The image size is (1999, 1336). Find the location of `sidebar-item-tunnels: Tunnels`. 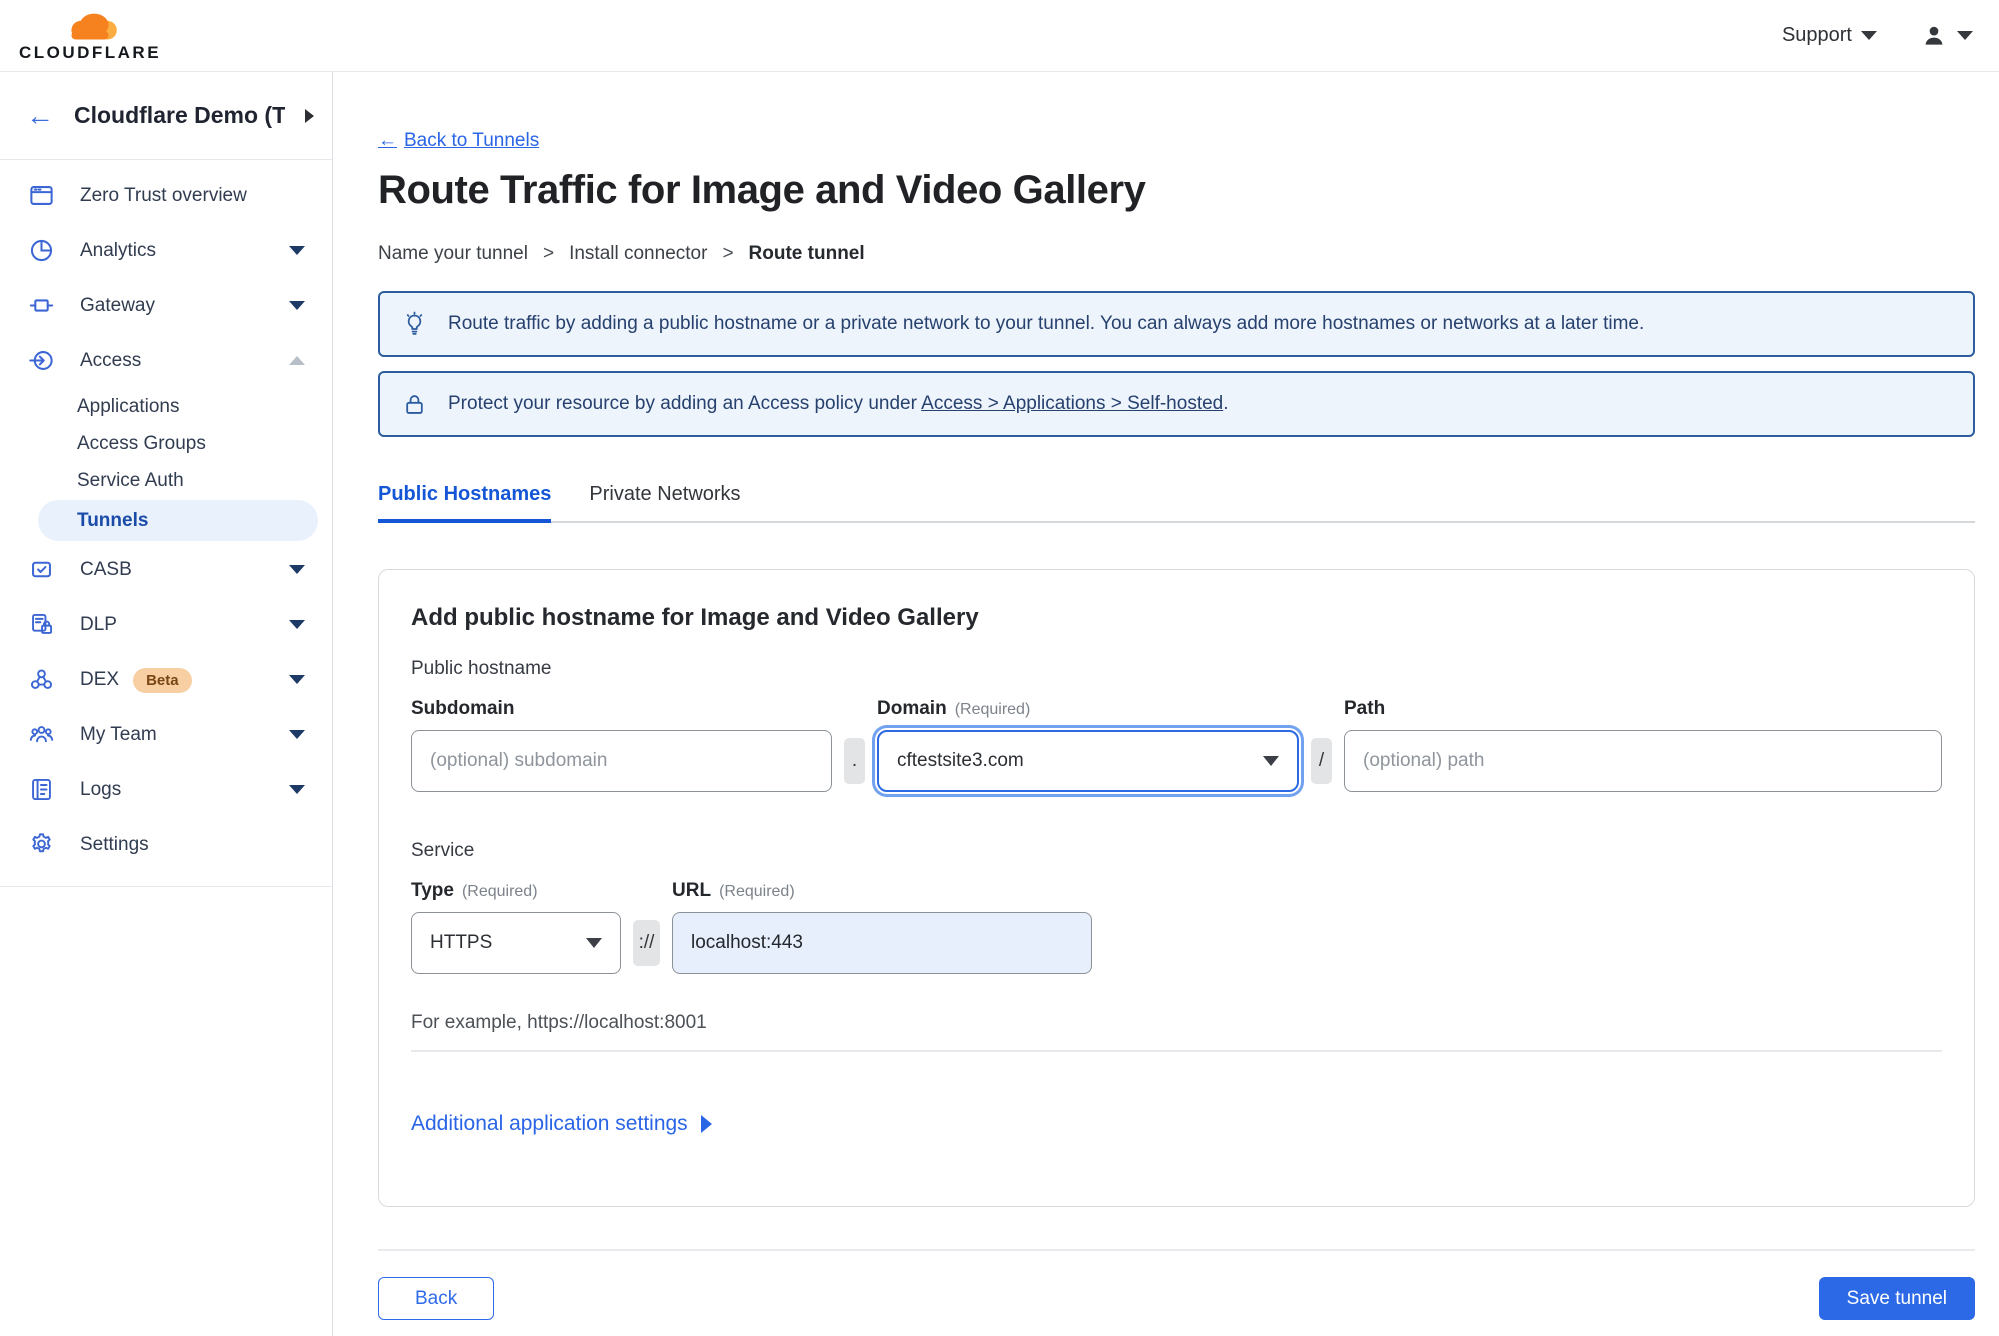

sidebar-item-tunnels: Tunnels is located at coordinates (178, 520).